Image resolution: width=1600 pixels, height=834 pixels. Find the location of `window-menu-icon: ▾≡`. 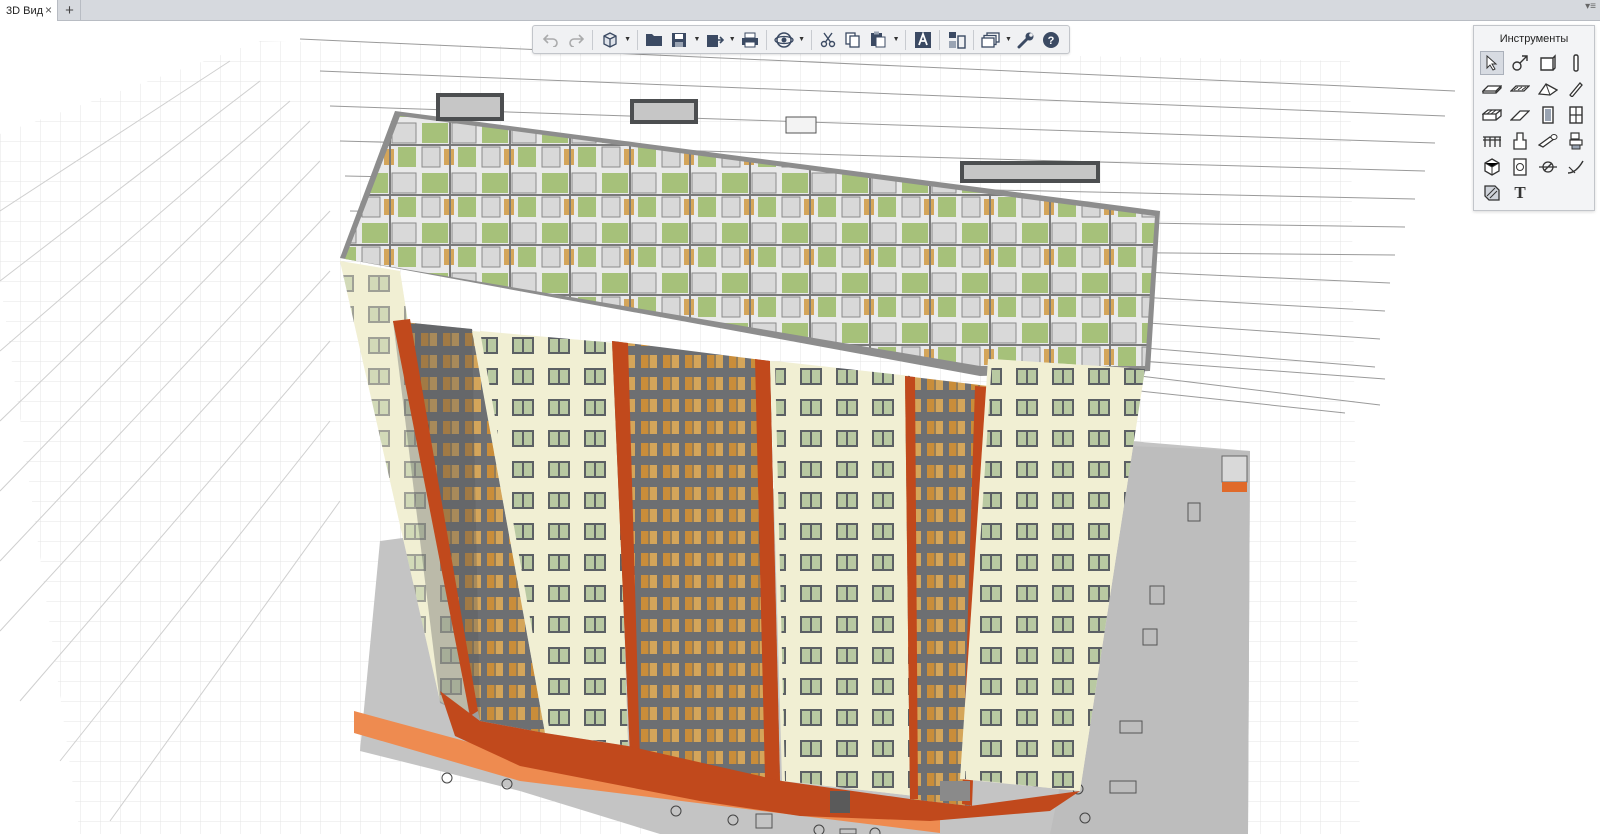

window-menu-icon: ▾≡ is located at coordinates (1590, 6).